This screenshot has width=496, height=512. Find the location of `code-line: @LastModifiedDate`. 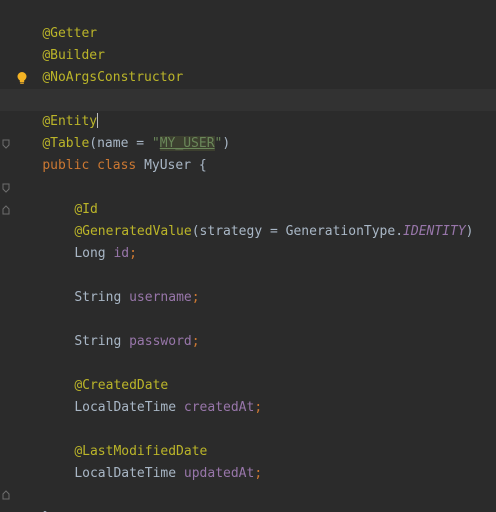

code-line: @LastModifiedDate is located at coordinates (253, 439).